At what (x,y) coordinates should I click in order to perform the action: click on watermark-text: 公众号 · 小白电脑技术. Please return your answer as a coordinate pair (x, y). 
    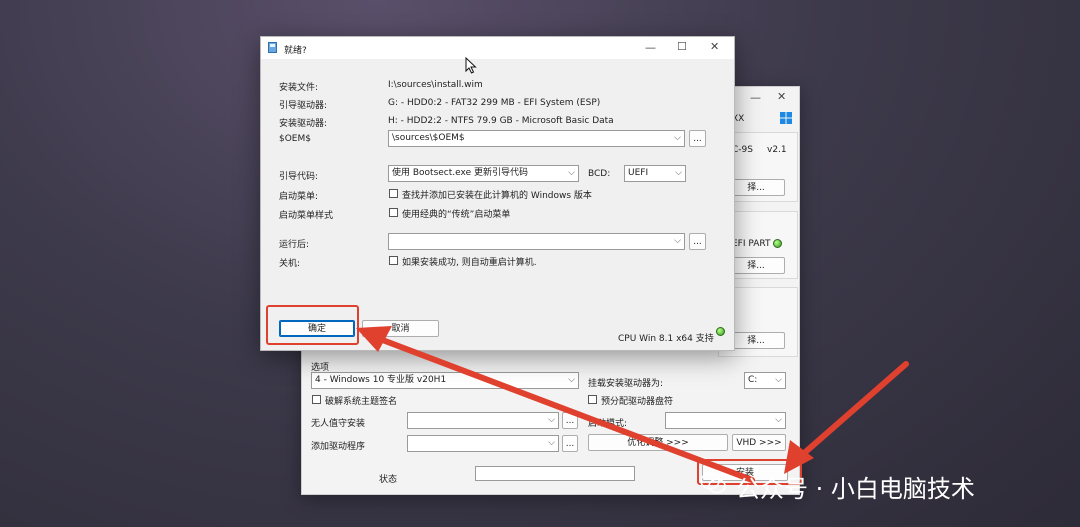
    Looking at the image, I should click on (855, 489).